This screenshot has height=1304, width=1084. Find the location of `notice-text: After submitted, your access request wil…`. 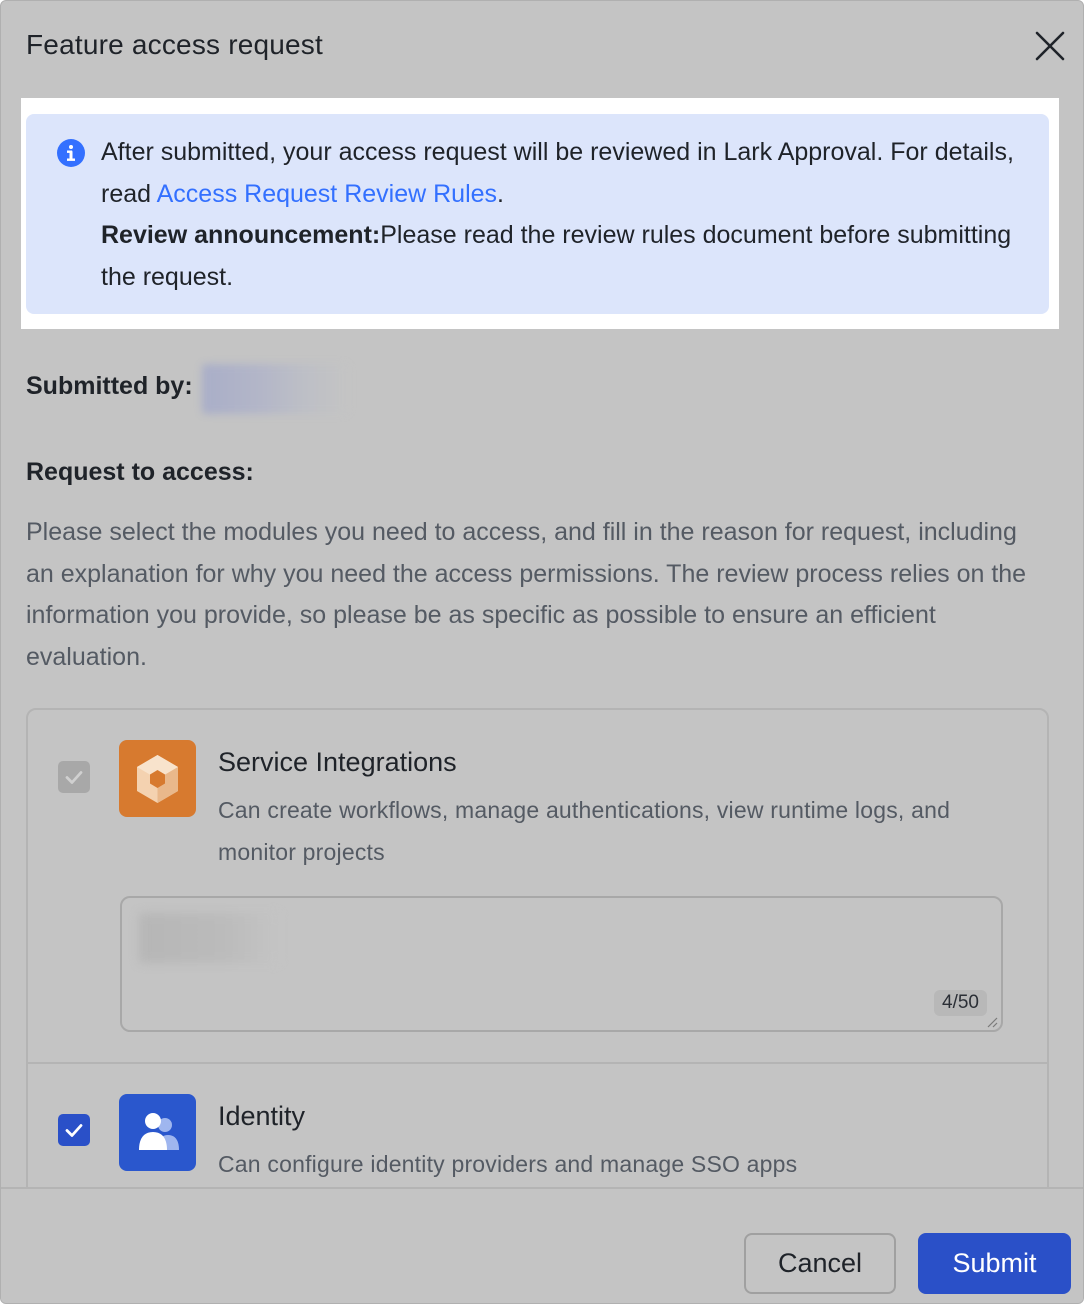

notice-text: After submitted, your access request wil… is located at coordinates (566, 215).